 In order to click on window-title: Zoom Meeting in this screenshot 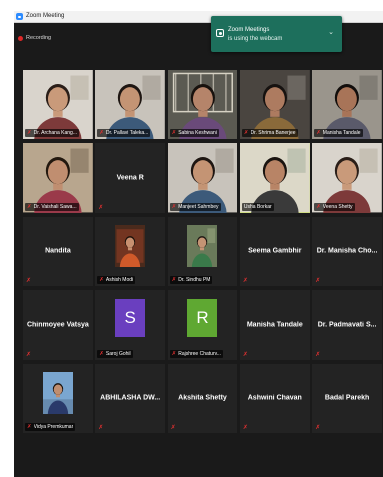, I will do `click(45, 16)`.